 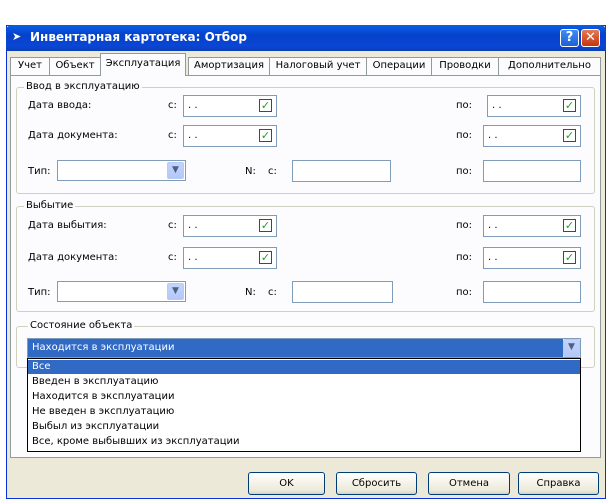 What do you see at coordinates (532, 292) in the screenshot?
I see `disposal-number-to-input` at bounding box center [532, 292].